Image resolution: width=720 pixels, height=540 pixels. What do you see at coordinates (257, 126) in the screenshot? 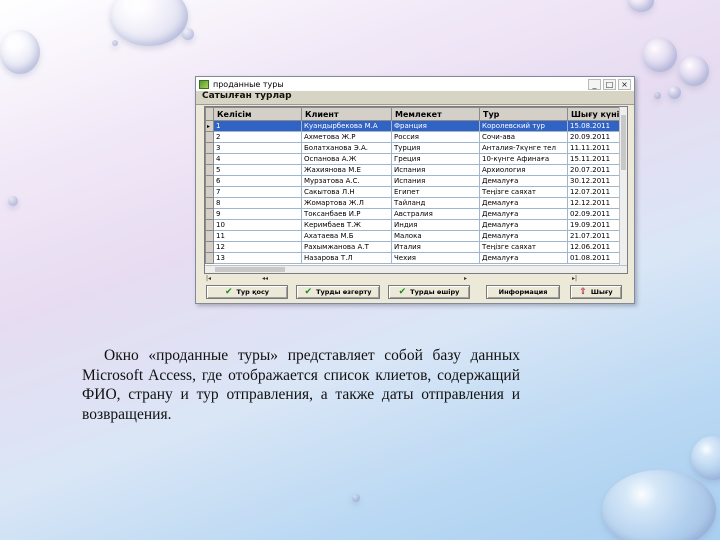
I see `table-cell: 1` at bounding box center [257, 126].